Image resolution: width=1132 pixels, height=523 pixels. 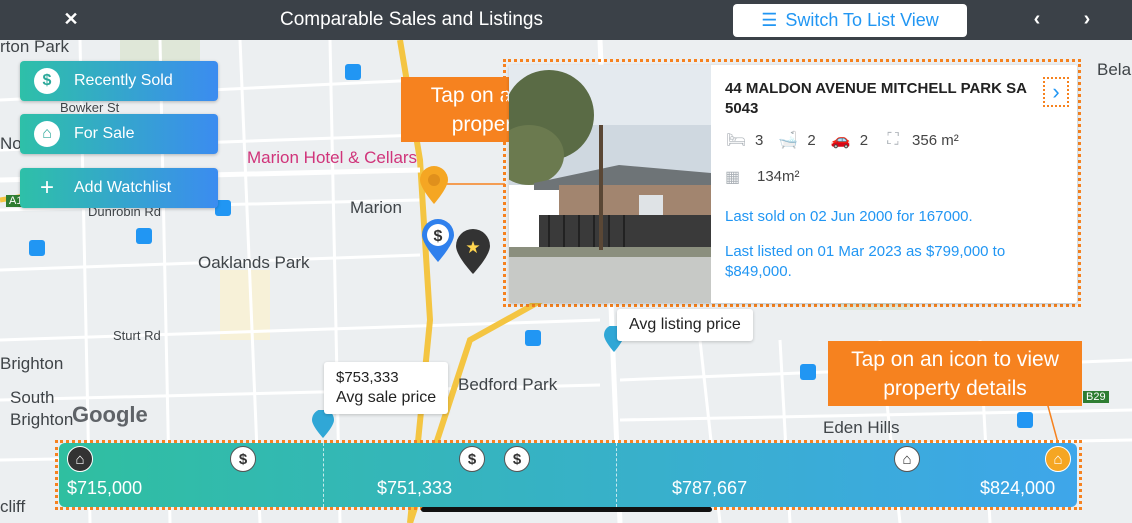 I want to click on property-address: 44 MALDON AVENUE MITCHELL PARK SA 5043, so click(x=876, y=98).